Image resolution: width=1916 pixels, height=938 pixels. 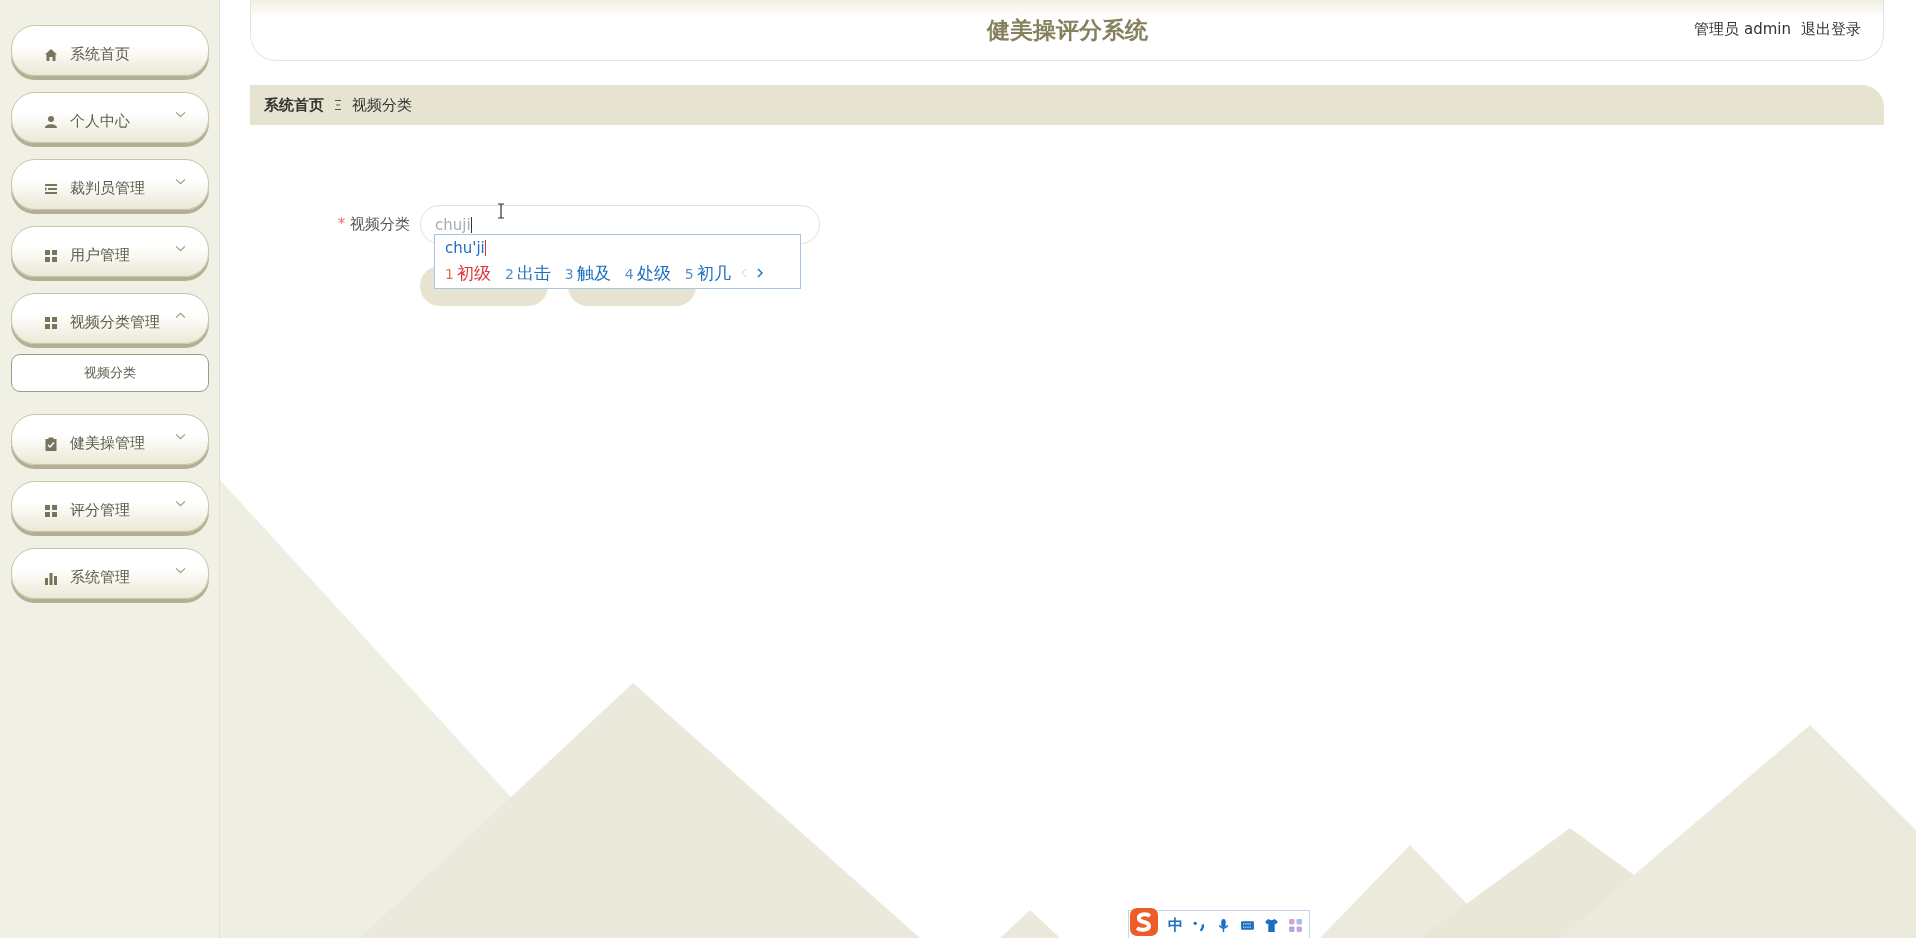 What do you see at coordinates (1067, 30) in the screenshot?
I see `app-title: 健美操评分系统` at bounding box center [1067, 30].